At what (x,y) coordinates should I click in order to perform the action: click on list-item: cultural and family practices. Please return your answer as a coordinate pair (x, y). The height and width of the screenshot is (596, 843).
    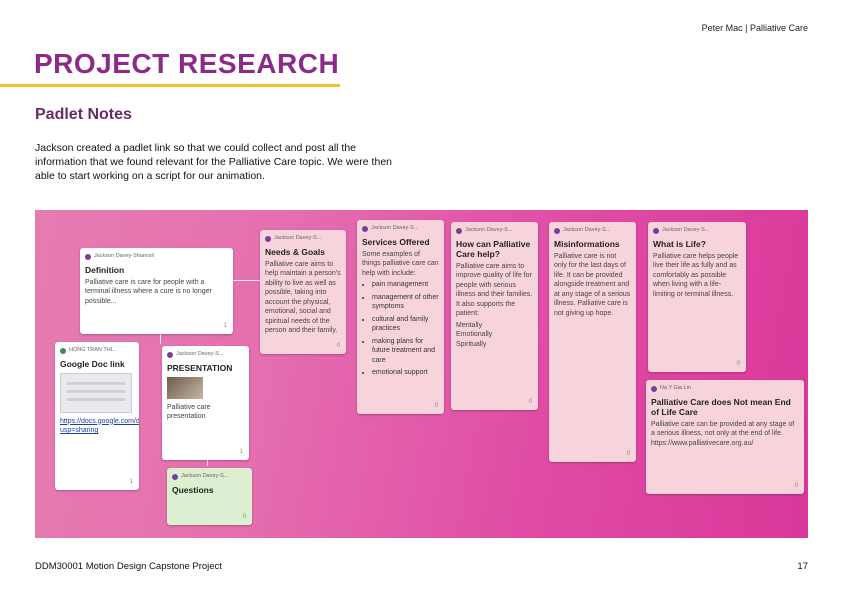
    Looking at the image, I should click on (405, 324).